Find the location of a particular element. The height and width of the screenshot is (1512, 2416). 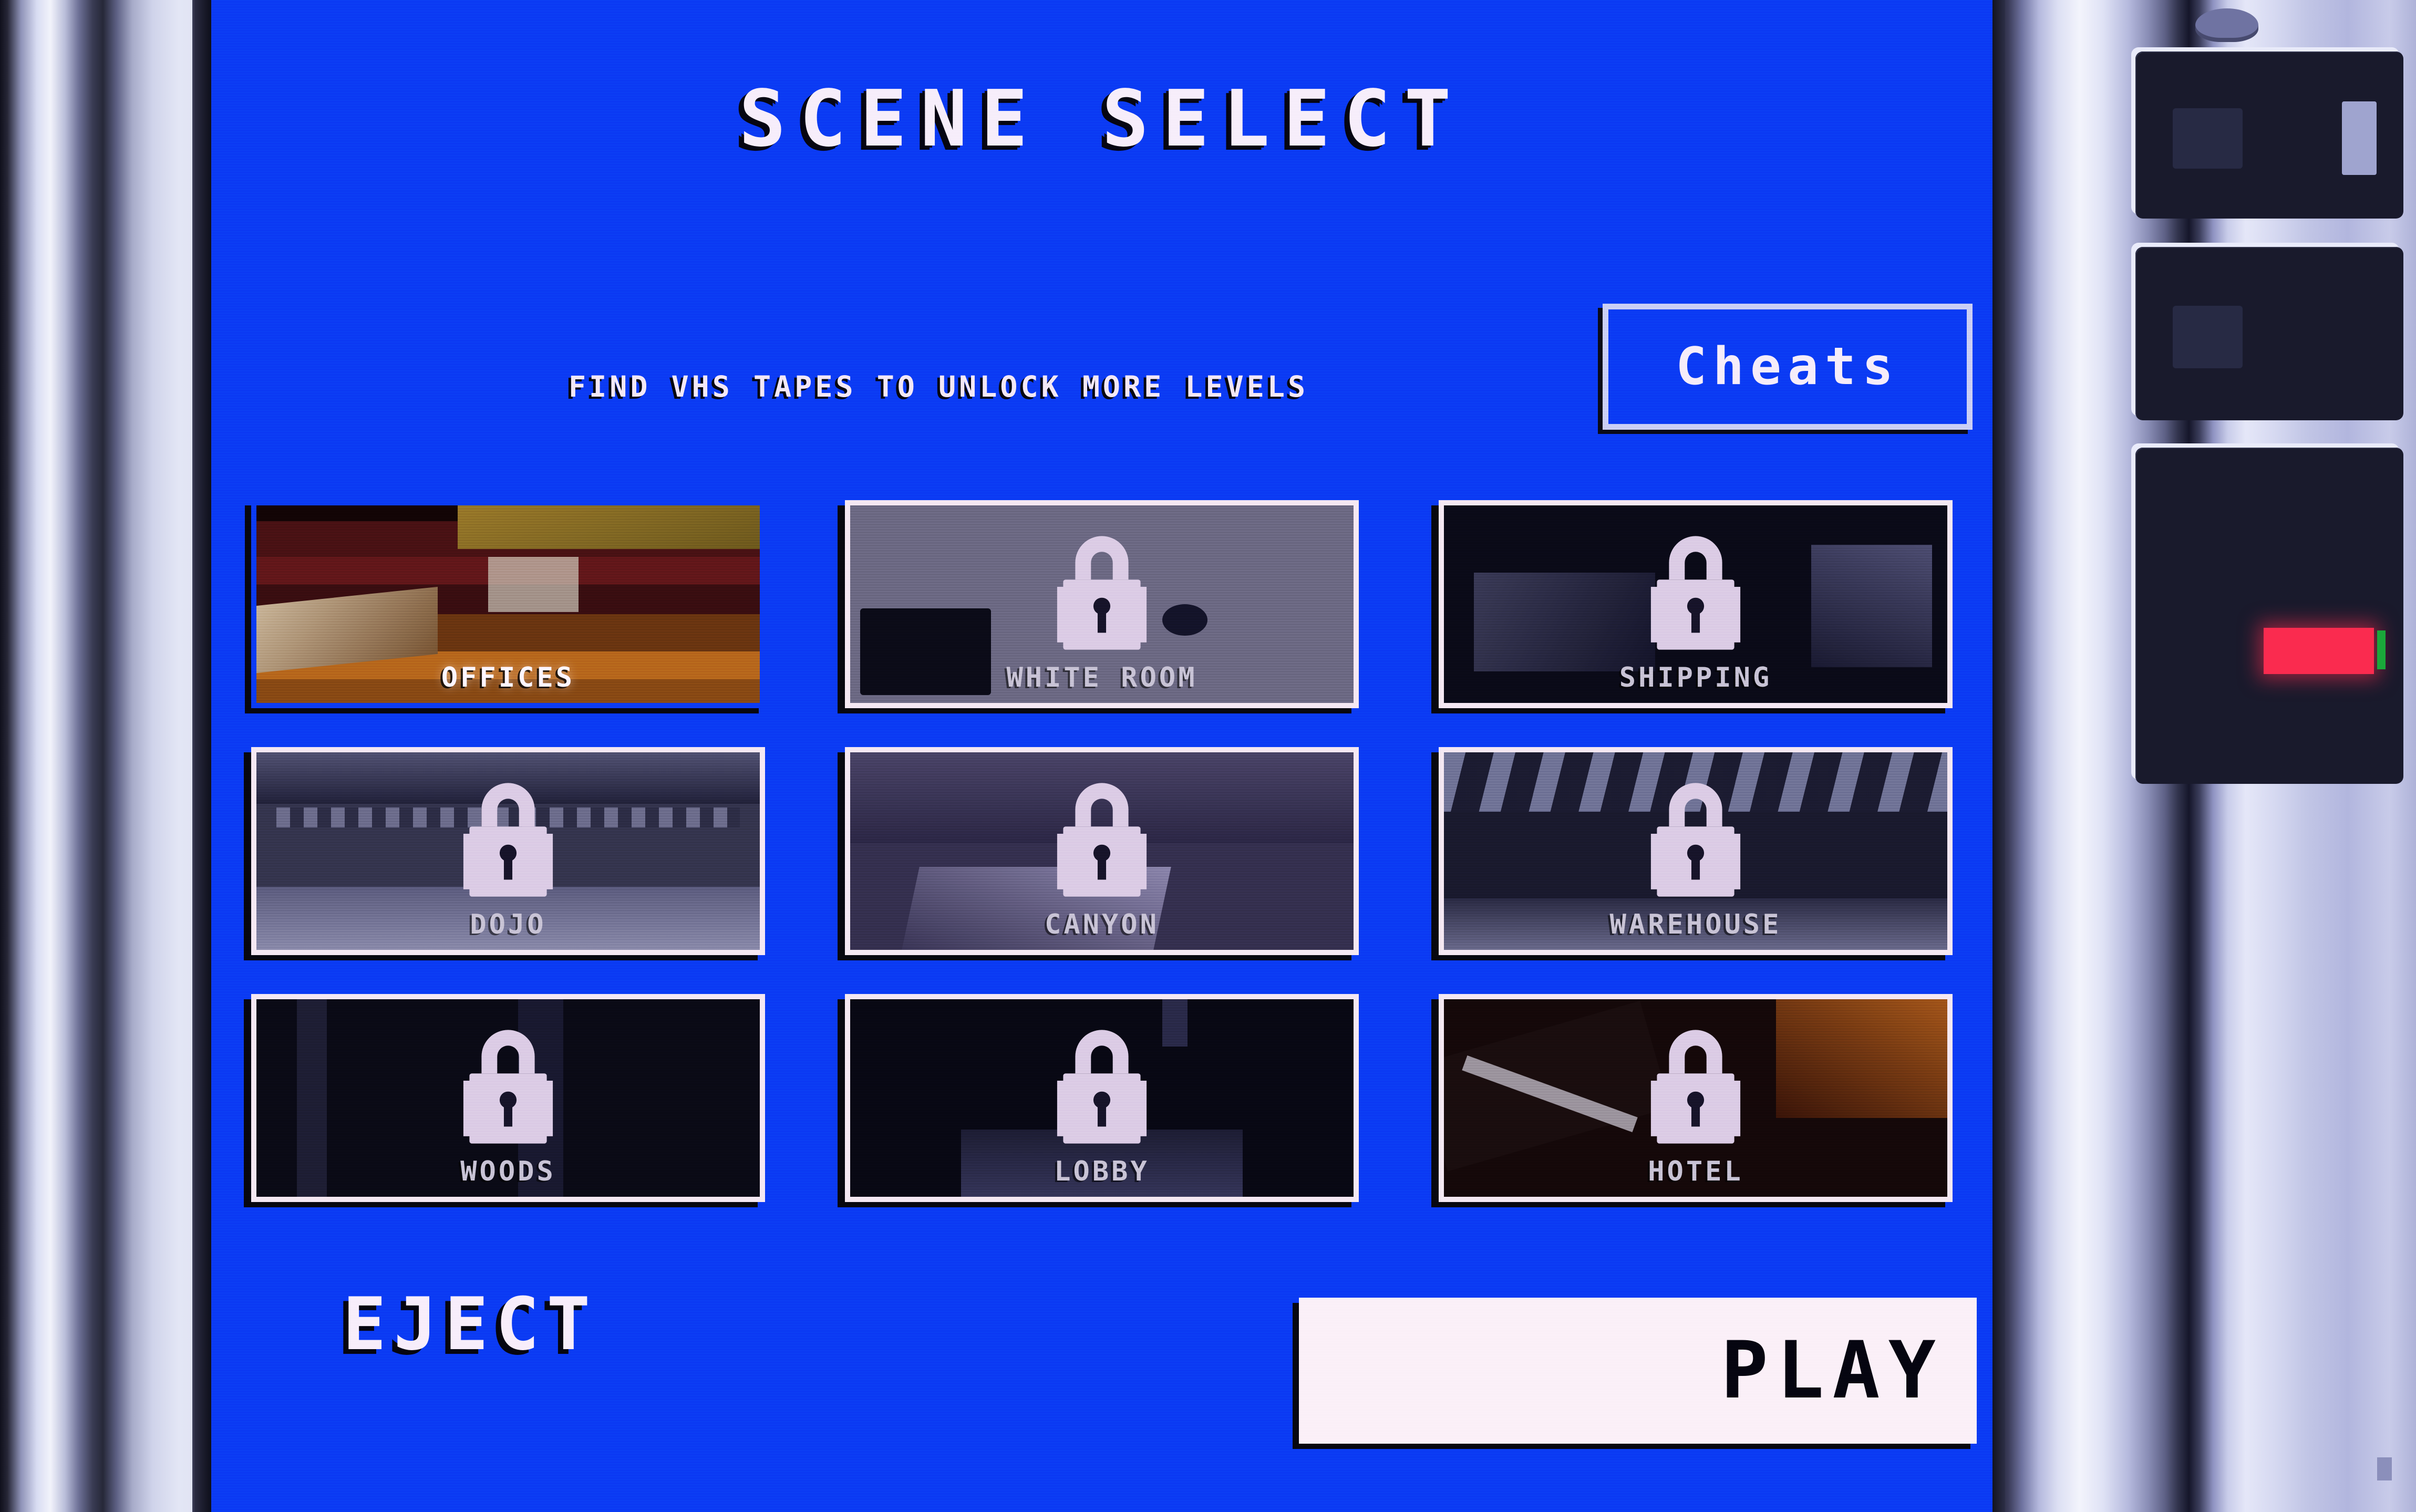

vcr-left-bezel is located at coordinates (105, 756).